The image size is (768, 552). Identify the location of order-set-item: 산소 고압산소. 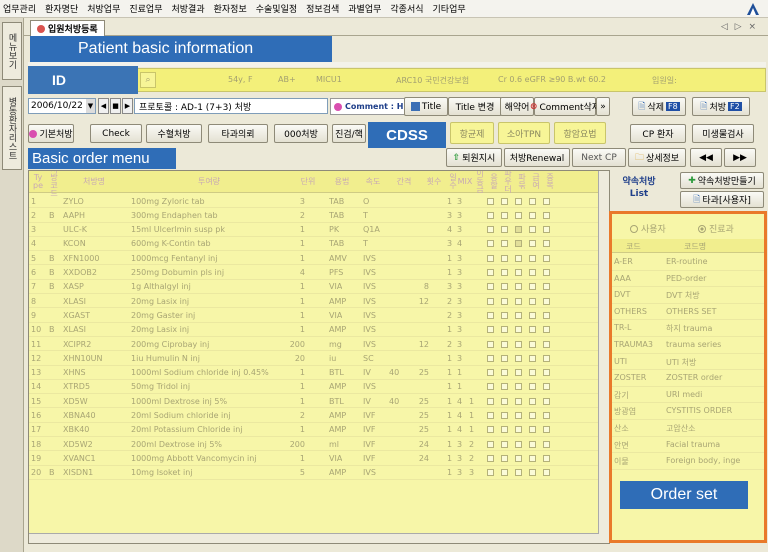
(688, 428).